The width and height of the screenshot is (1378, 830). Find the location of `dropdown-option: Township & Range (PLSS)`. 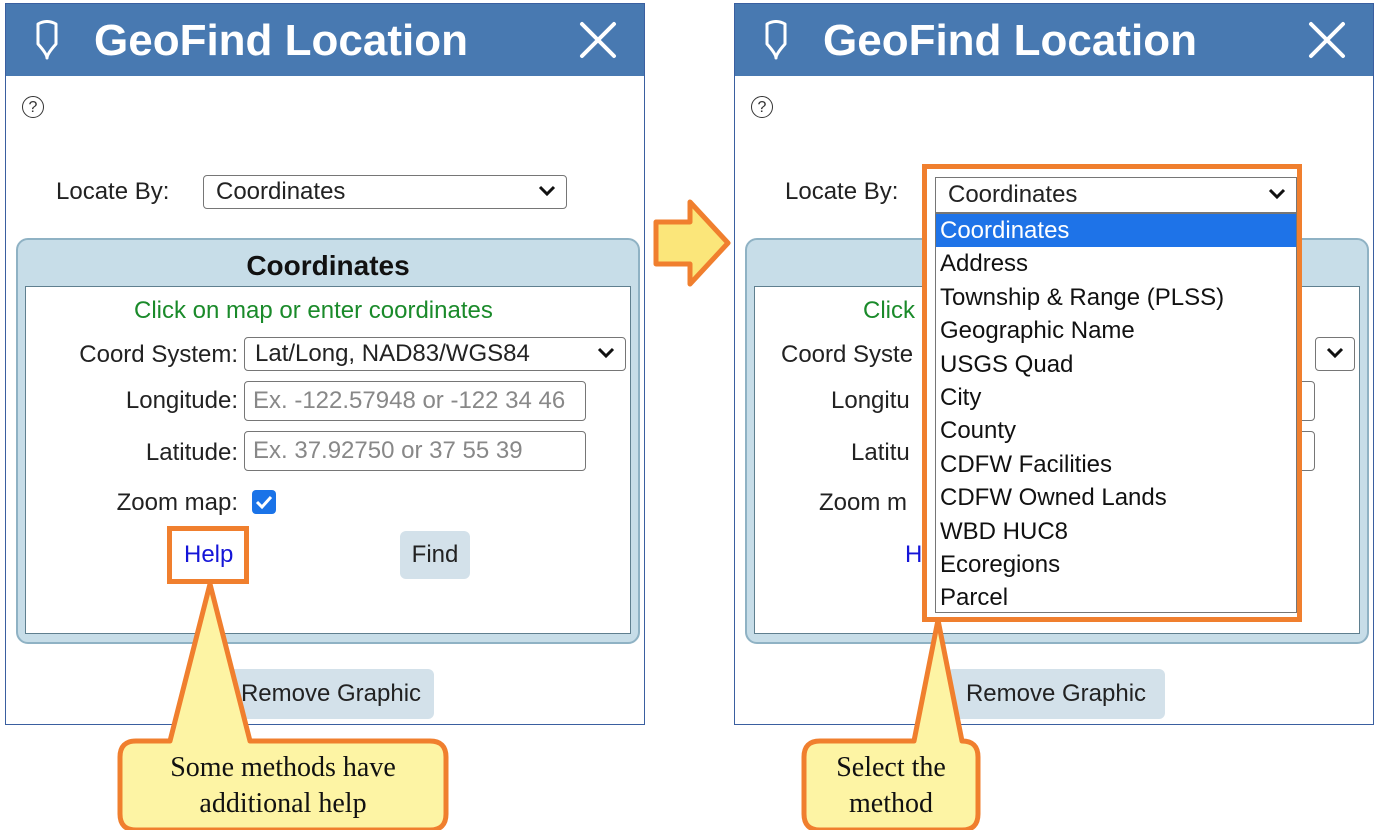

dropdown-option: Township & Range (PLSS) is located at coordinates (1116, 297).